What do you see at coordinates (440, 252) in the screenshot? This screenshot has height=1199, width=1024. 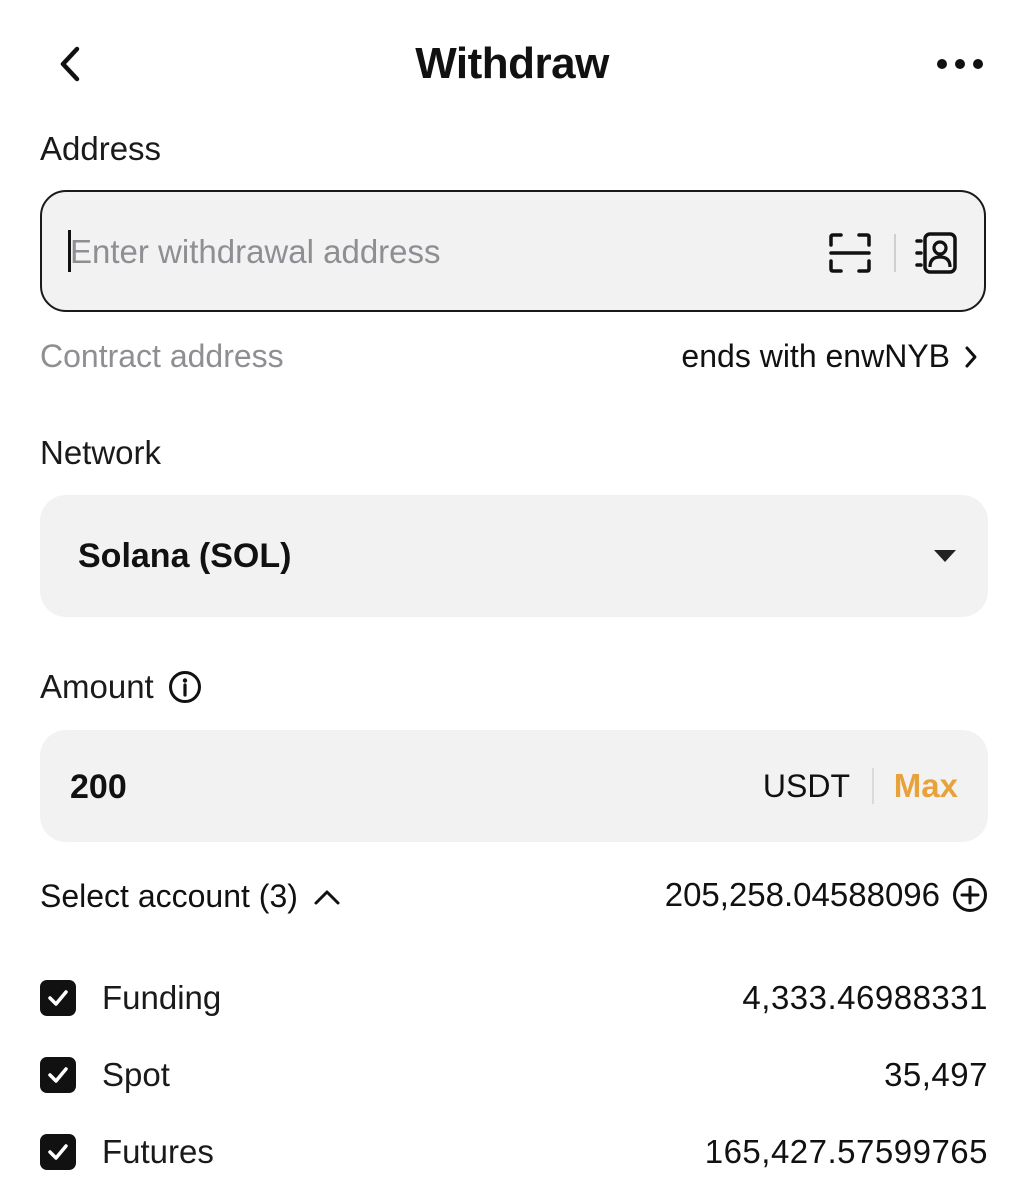 I see `address-input` at bounding box center [440, 252].